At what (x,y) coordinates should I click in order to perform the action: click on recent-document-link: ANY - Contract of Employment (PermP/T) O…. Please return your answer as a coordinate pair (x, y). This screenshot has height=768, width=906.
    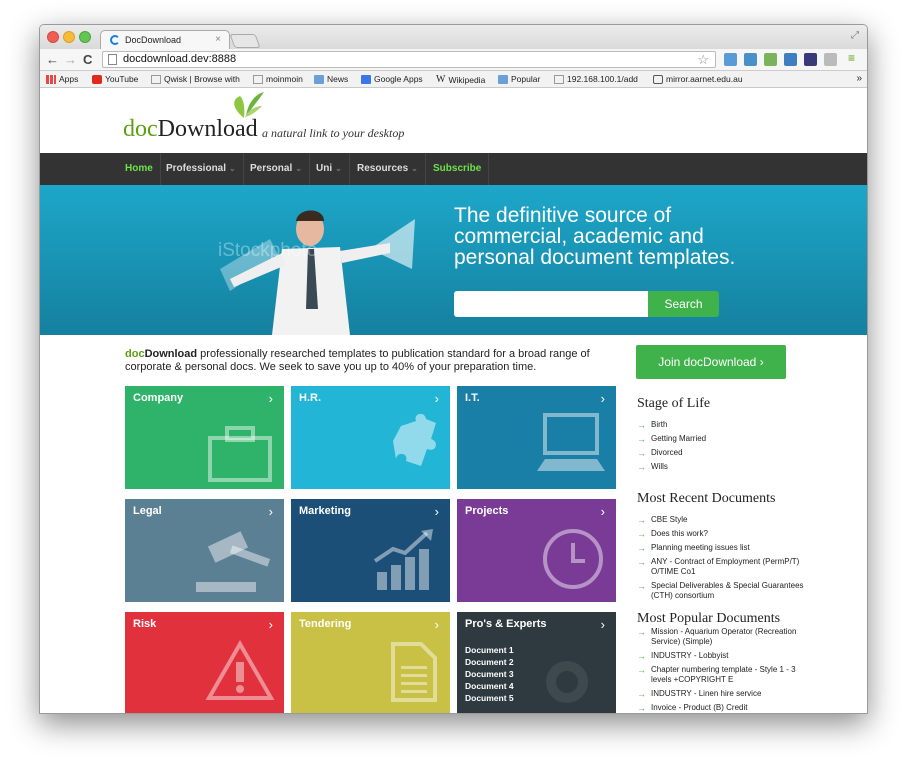
    Looking at the image, I should click on (727, 567).